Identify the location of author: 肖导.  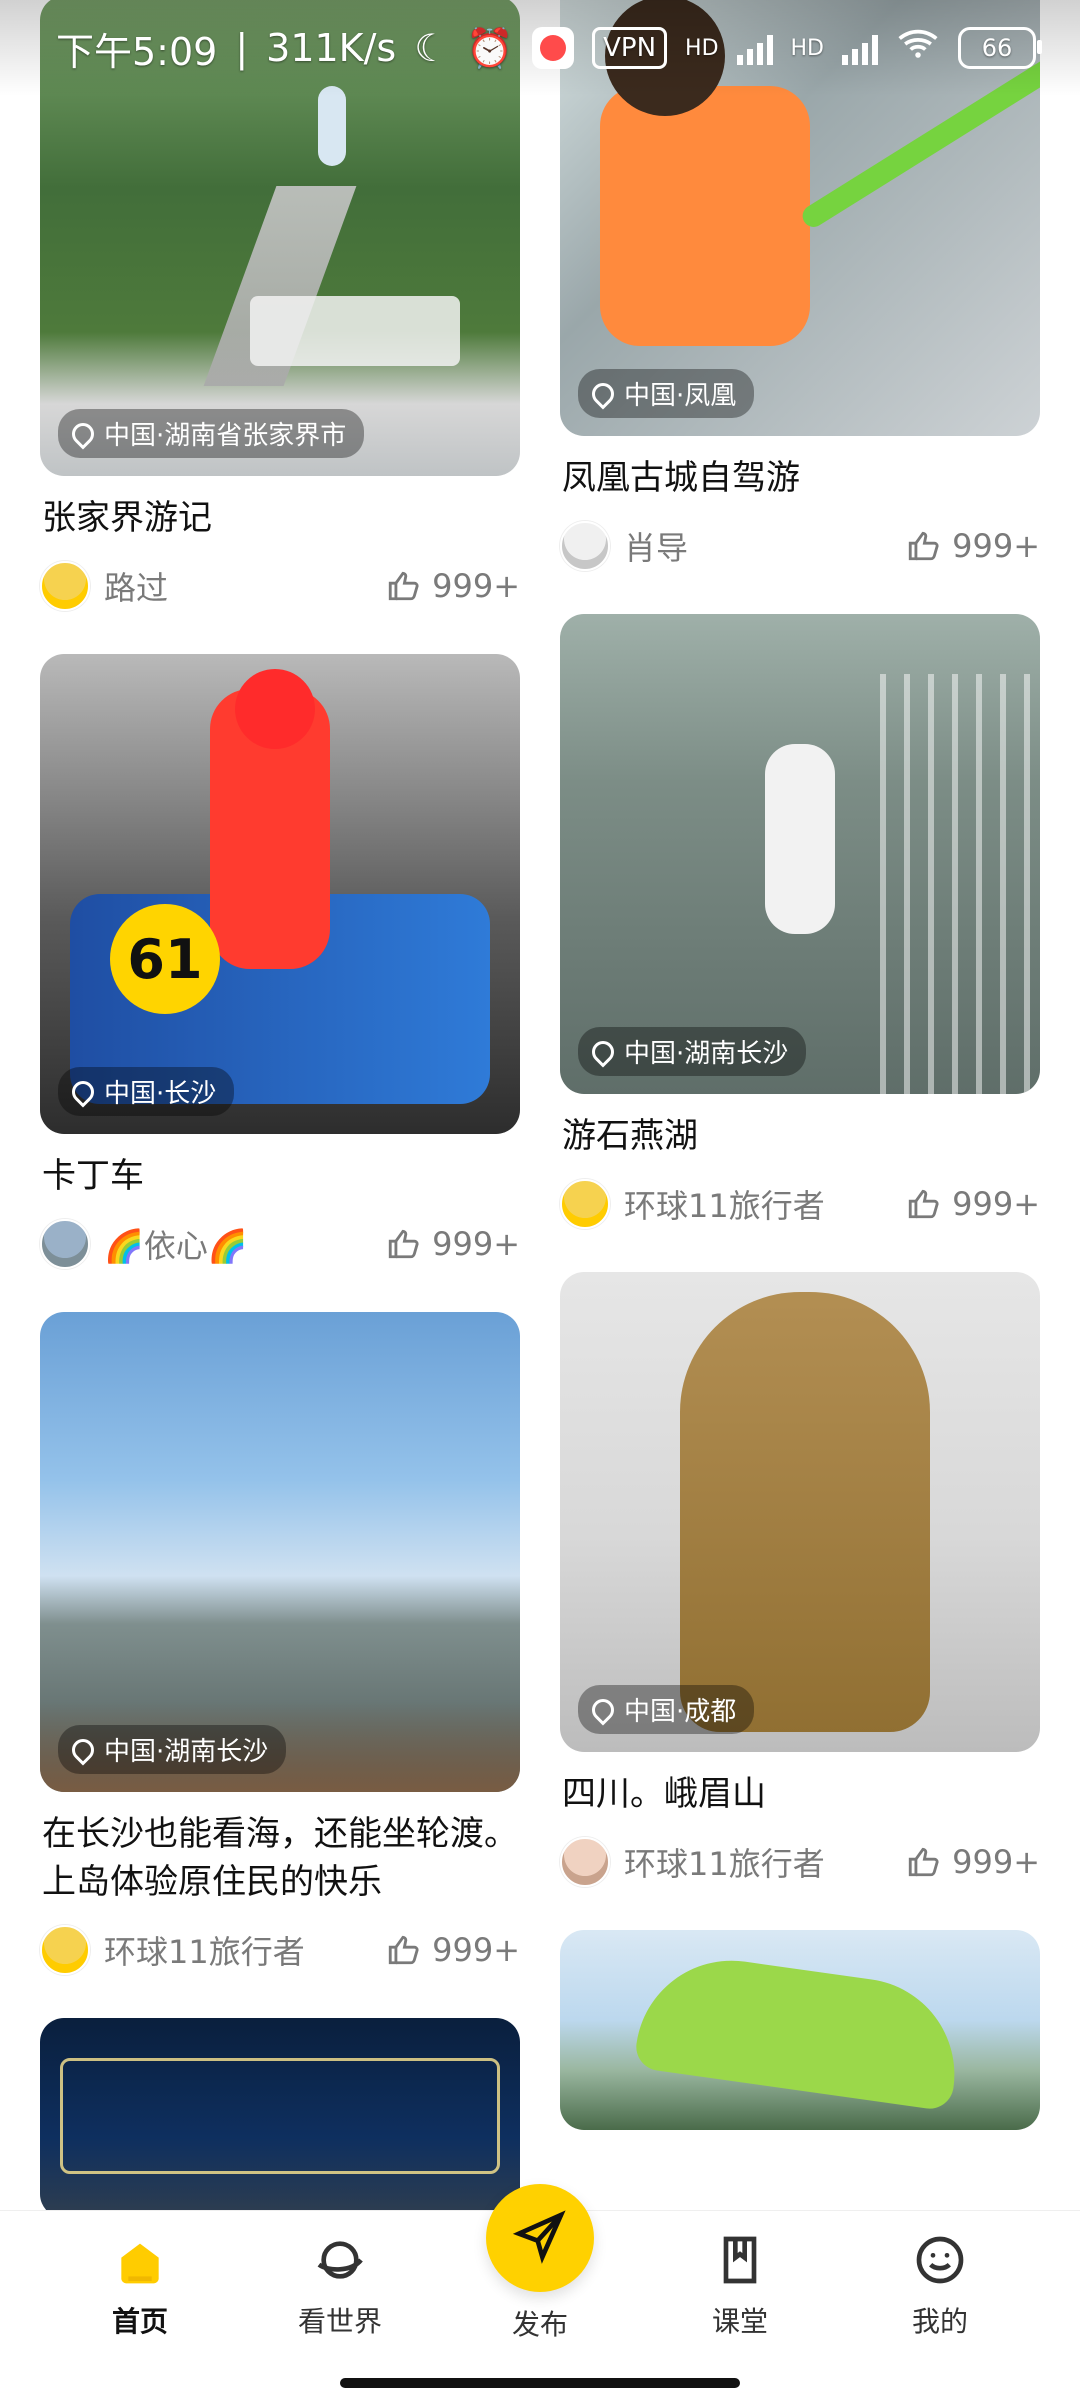
(624, 546).